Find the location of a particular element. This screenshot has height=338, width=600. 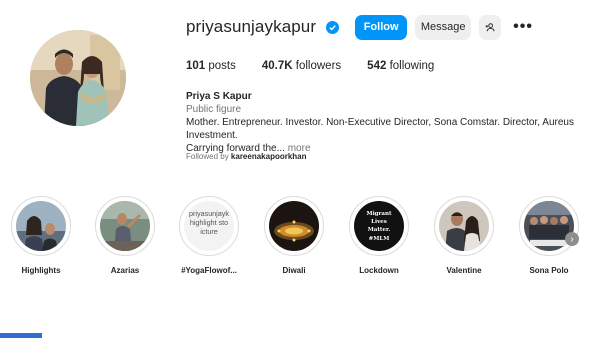

highlight-label: Valentine is located at coordinates (464, 270).